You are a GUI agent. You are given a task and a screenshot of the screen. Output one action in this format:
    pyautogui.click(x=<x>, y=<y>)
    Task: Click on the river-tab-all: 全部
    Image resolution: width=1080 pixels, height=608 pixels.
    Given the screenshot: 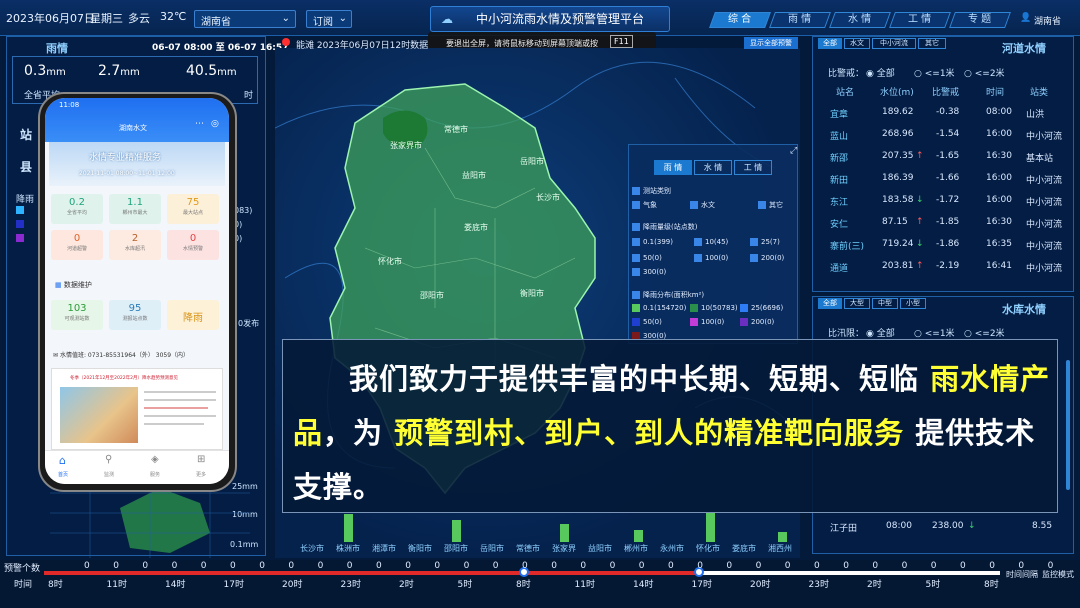 What is the action you would take?
    pyautogui.click(x=830, y=43)
    